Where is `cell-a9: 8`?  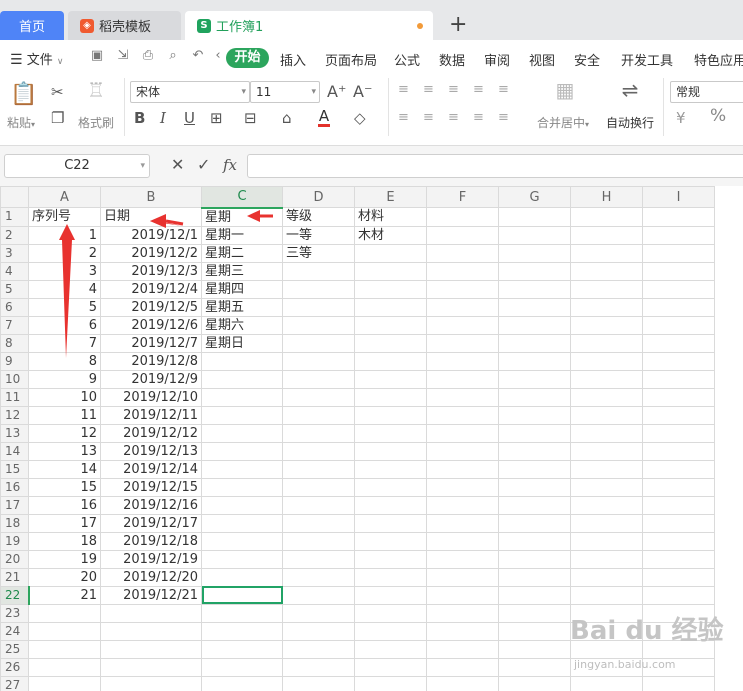 cell-a9: 8 is located at coordinates (64, 361).